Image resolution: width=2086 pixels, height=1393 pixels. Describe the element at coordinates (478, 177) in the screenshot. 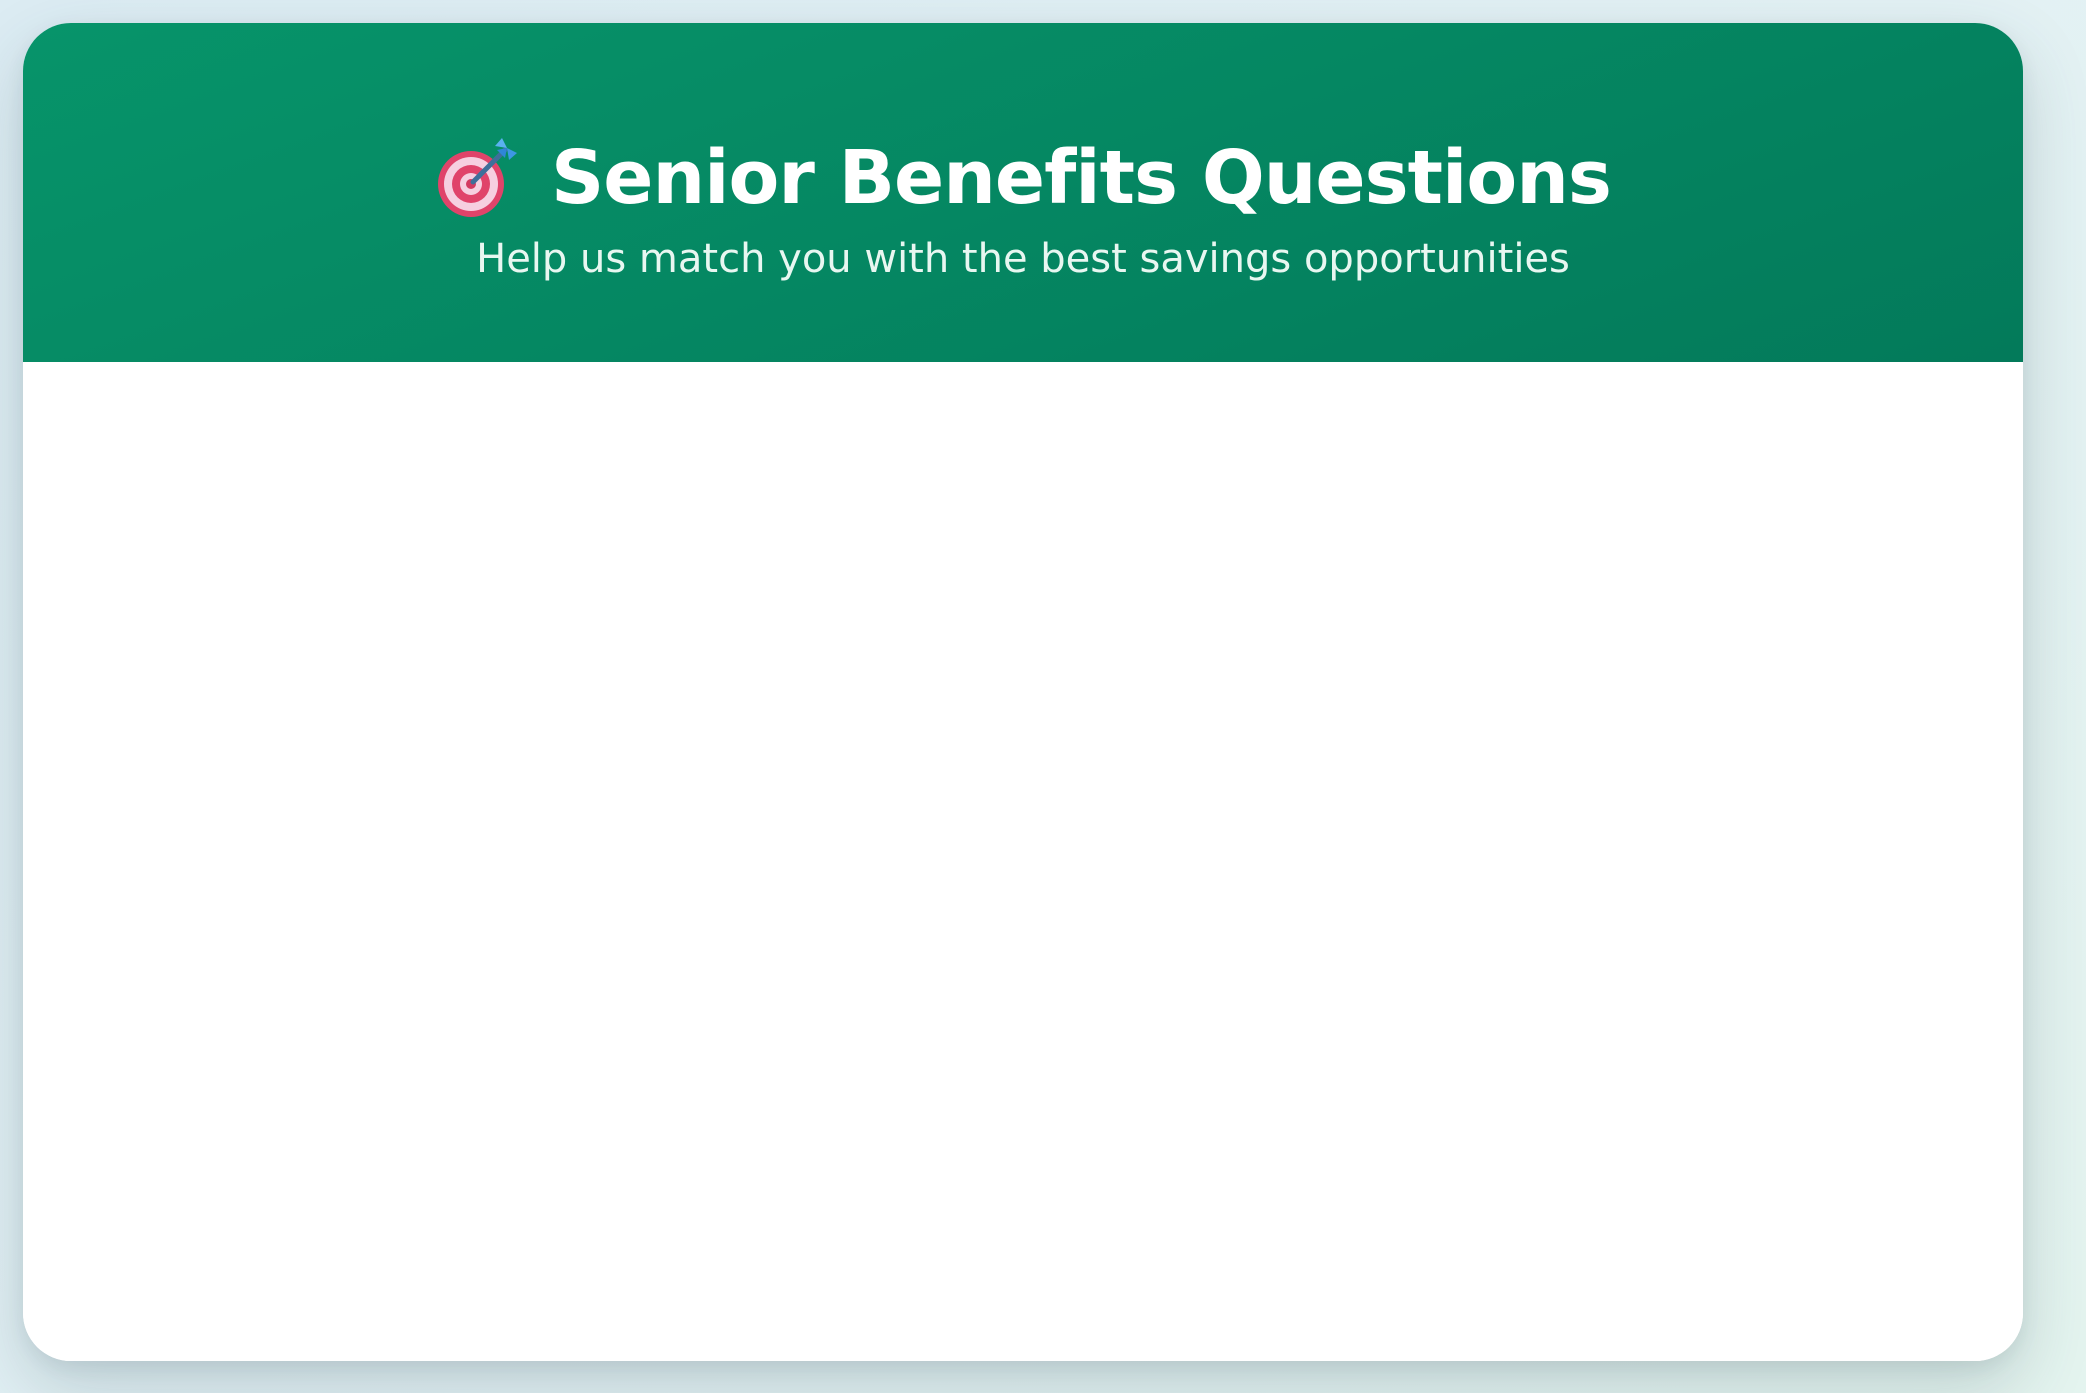

I see `target-dart-icon` at that location.